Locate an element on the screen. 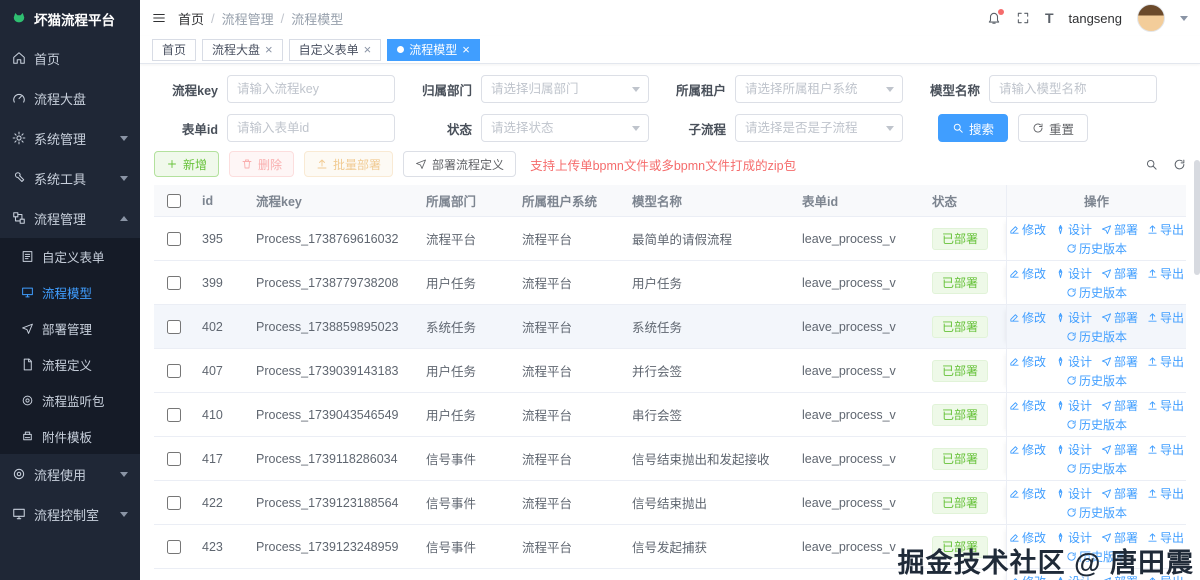 The image size is (1200, 580). refresh-icon is located at coordinates (1179, 164).